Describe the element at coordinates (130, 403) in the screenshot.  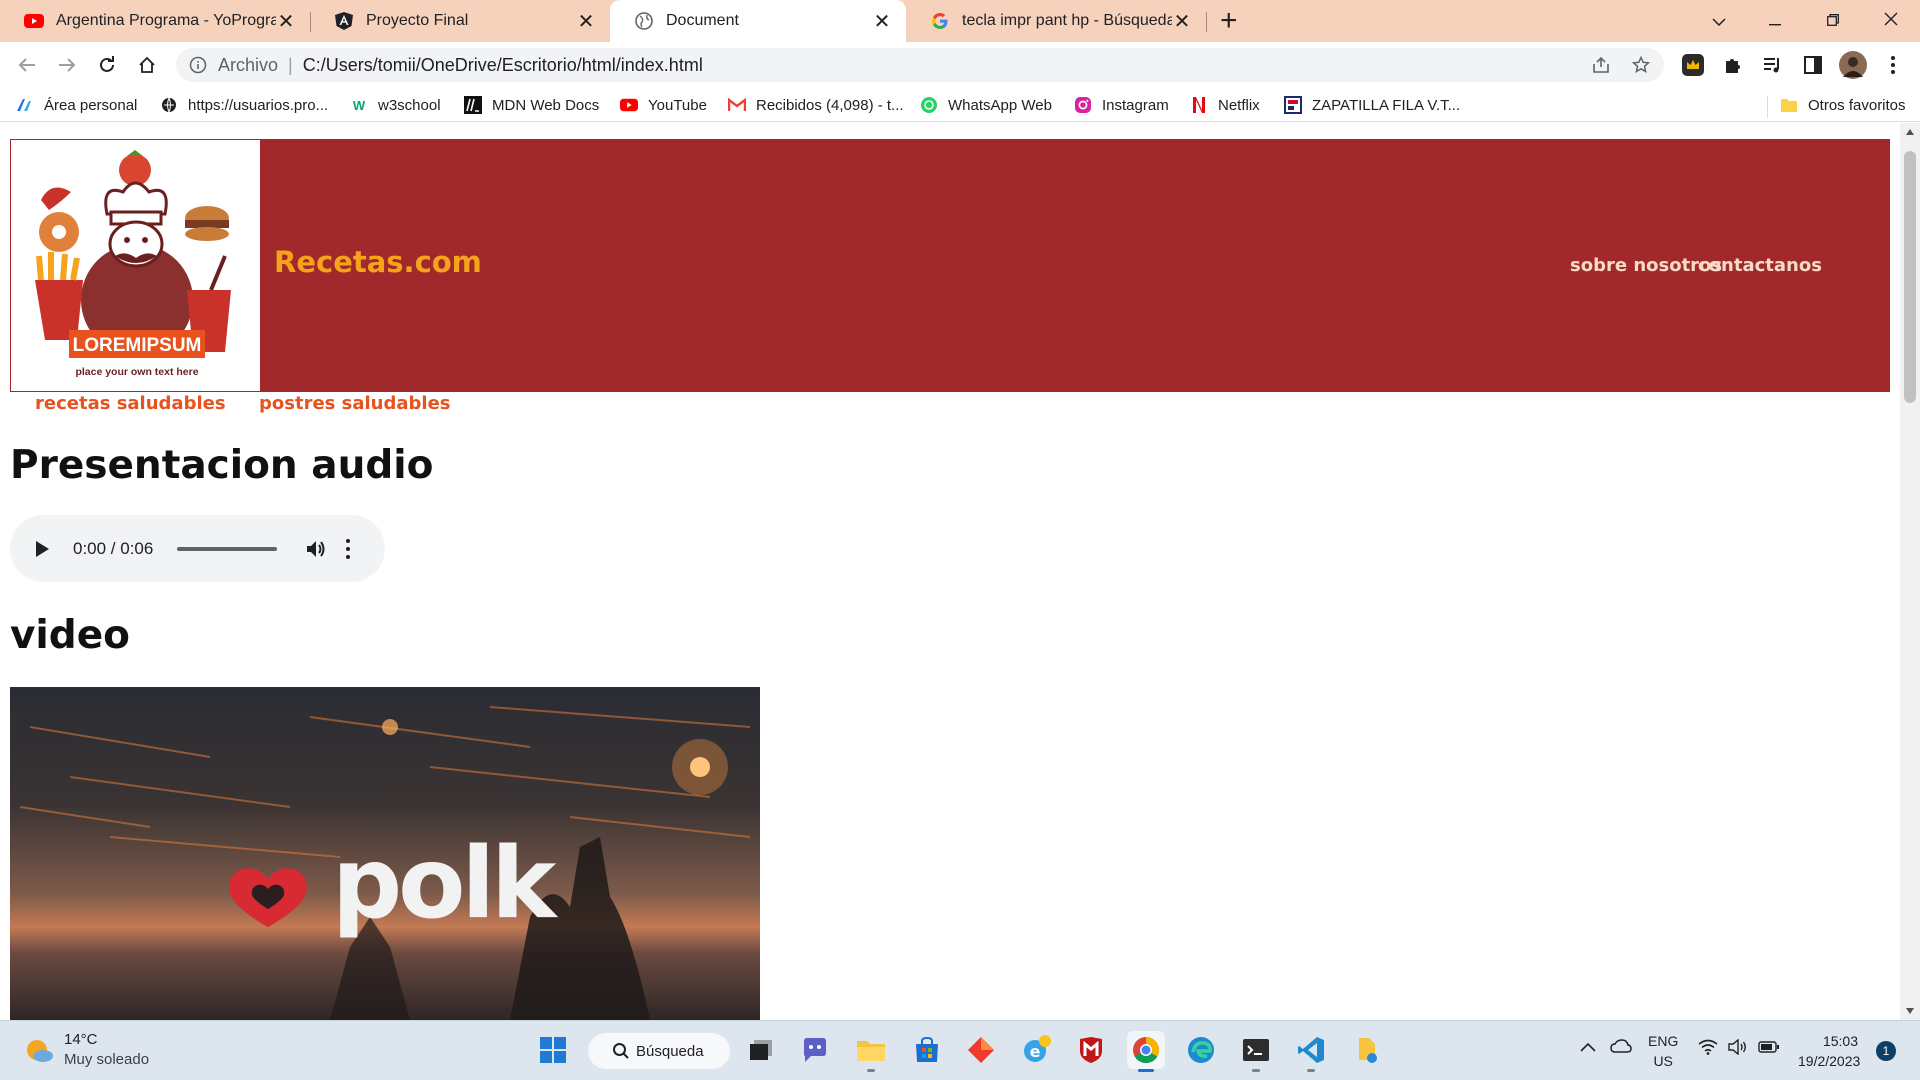
I see `nav-link-recetas-saludables: recetas saludables` at that location.